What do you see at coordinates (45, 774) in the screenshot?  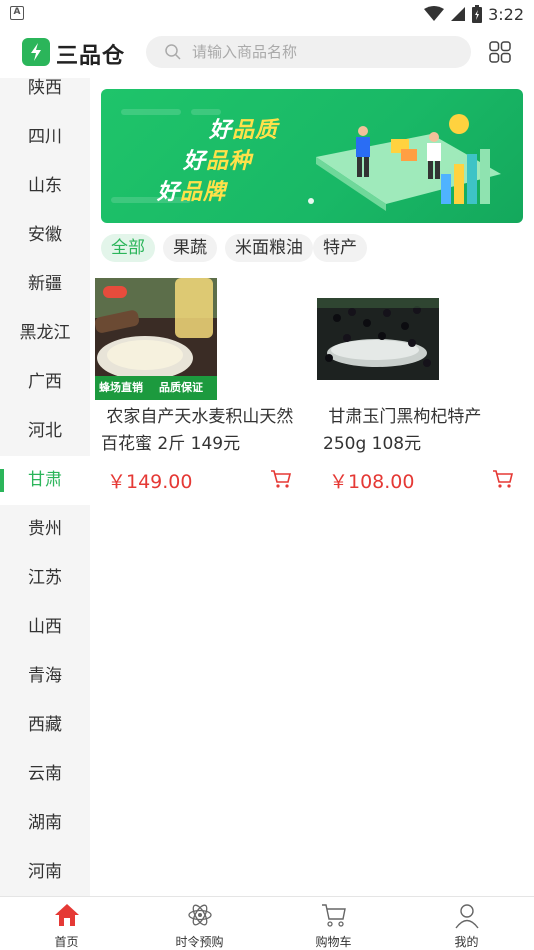 I see `sidebar-item-yunnan: 云南` at bounding box center [45, 774].